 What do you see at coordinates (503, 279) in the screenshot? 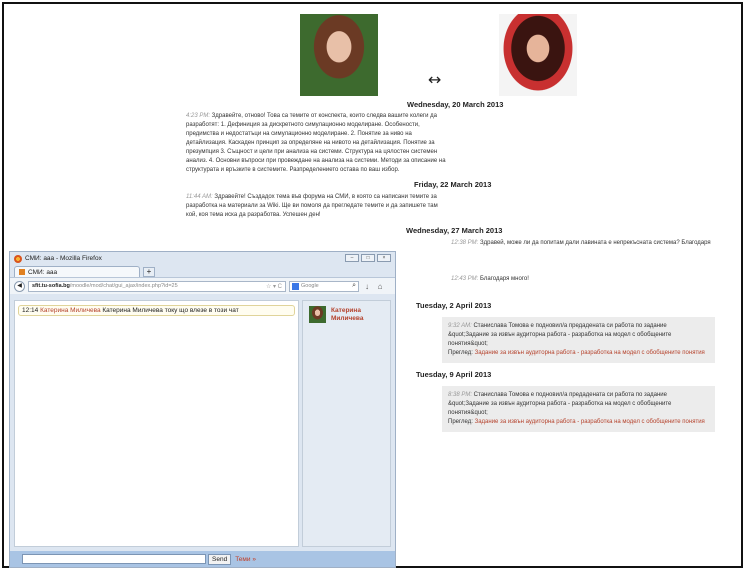
I see `message-text: Благодаря много!` at bounding box center [503, 279].